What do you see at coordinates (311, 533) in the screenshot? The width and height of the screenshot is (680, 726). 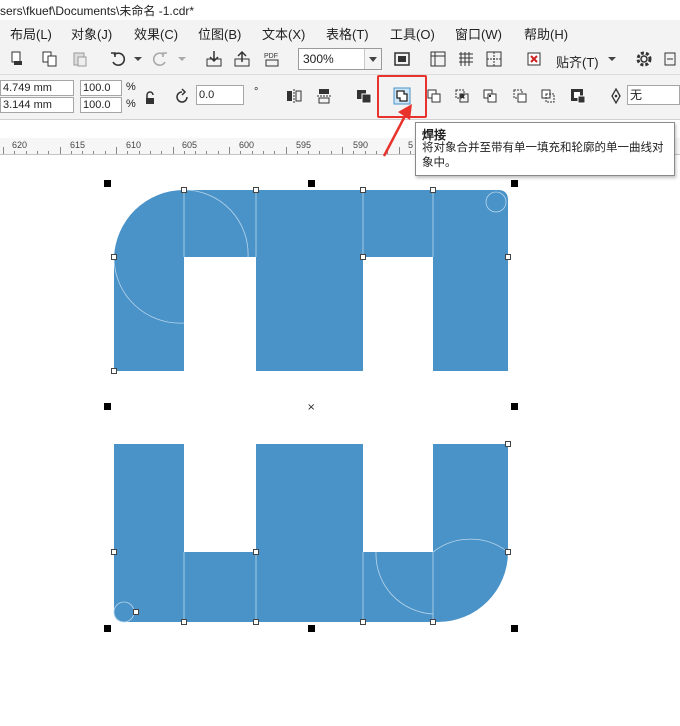 I see `bottom-shape` at bounding box center [311, 533].